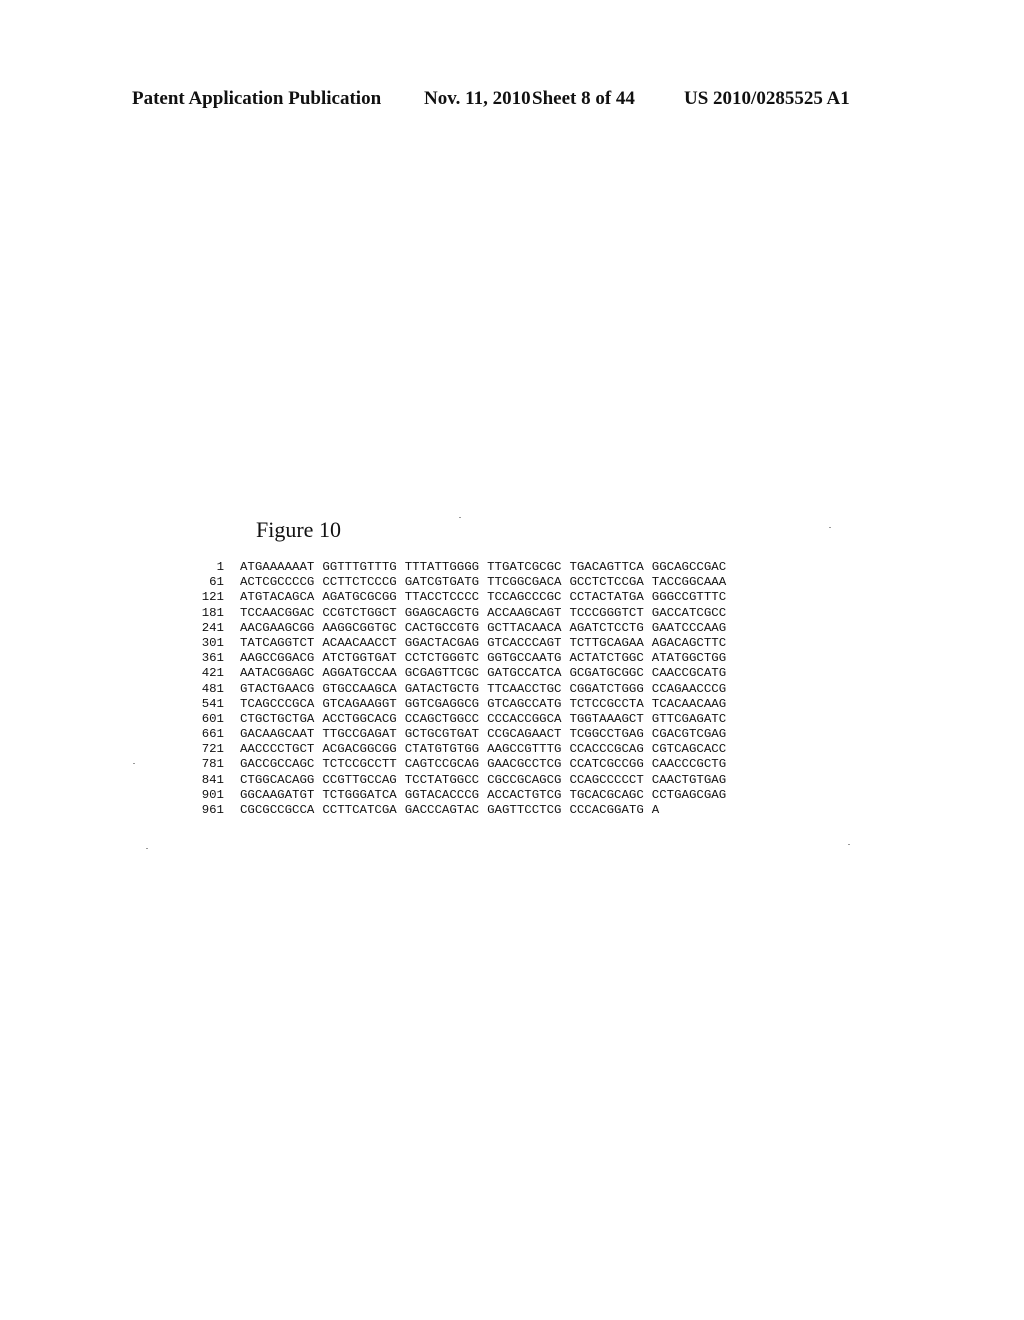 The height and width of the screenshot is (1320, 1024). Describe the element at coordinates (606, 567) in the screenshot. I see `sequence-segment: TGACAGTTCA` at that location.